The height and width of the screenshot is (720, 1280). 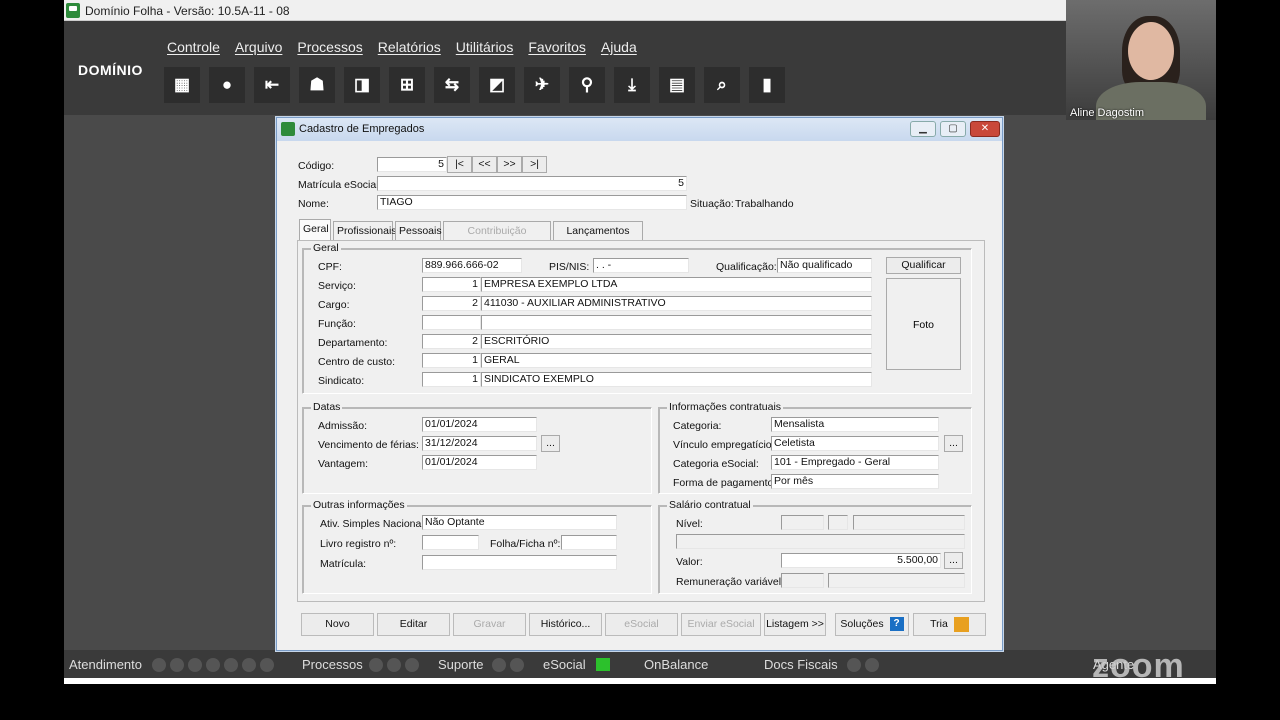 What do you see at coordinates (509, 164) in the screenshot?
I see `nav-next-button: >>` at bounding box center [509, 164].